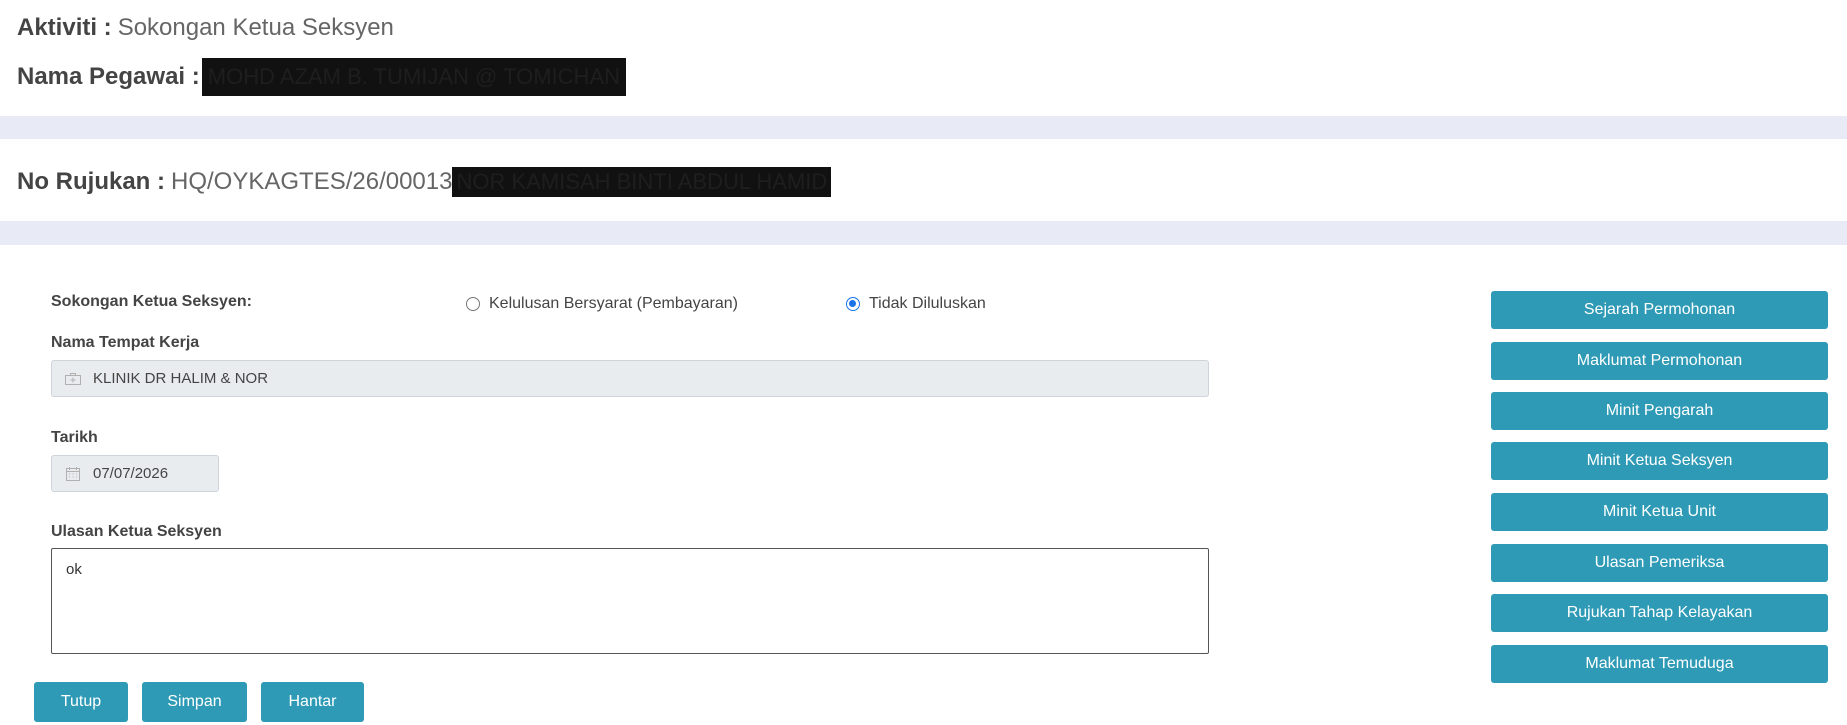 The image size is (1847, 725). I want to click on pegawai-label: Nama Pegawai :, so click(108, 76).